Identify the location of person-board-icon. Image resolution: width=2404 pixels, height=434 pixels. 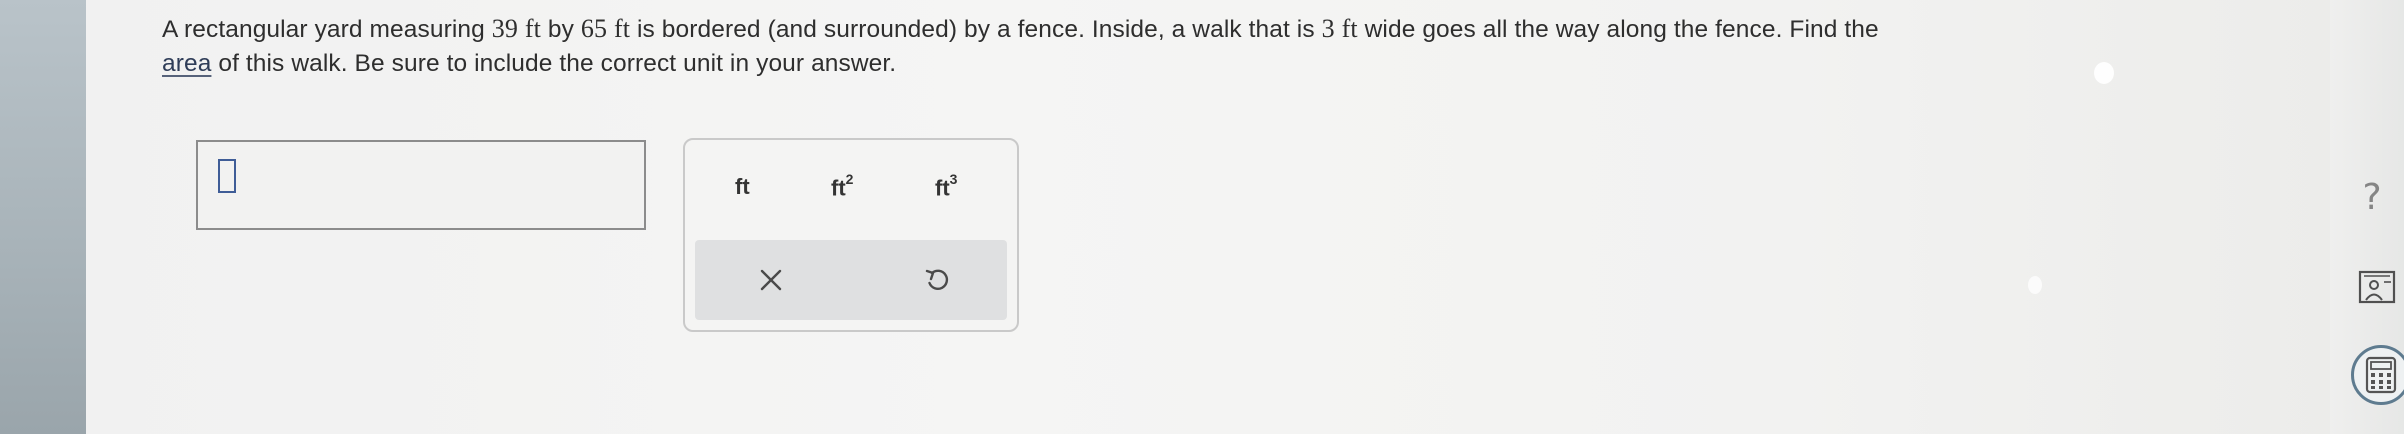
(2377, 287).